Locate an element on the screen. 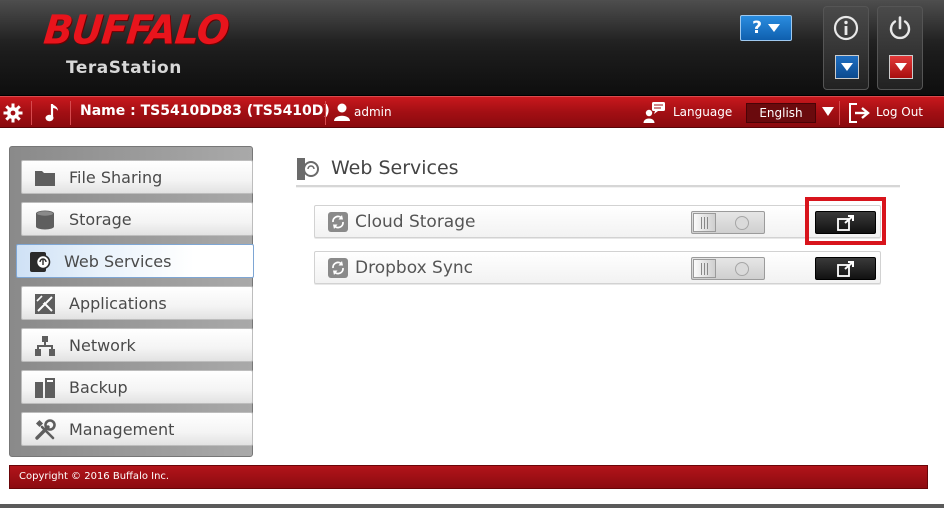  sidebar-item-management: Management is located at coordinates (137, 429).